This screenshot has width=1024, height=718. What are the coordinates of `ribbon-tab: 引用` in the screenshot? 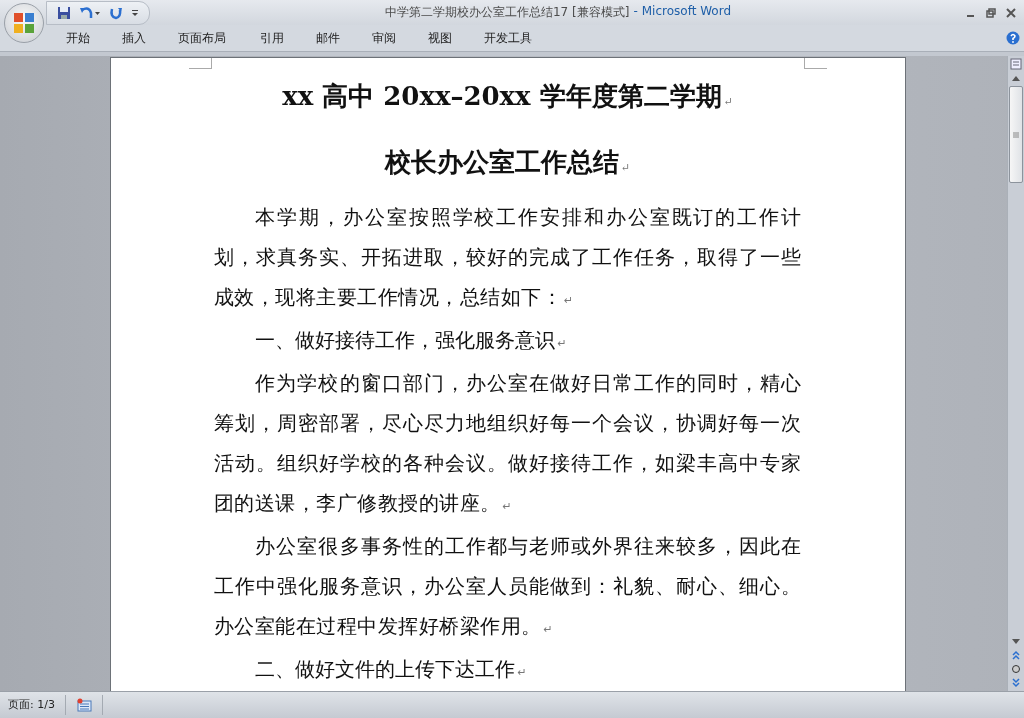 It's located at (272, 38).